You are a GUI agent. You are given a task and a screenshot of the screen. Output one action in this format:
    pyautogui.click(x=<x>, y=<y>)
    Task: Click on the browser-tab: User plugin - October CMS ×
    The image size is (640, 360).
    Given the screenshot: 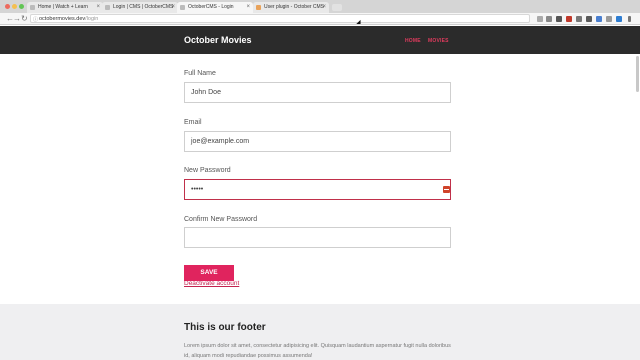 What is the action you would take?
    pyautogui.click(x=291, y=7)
    